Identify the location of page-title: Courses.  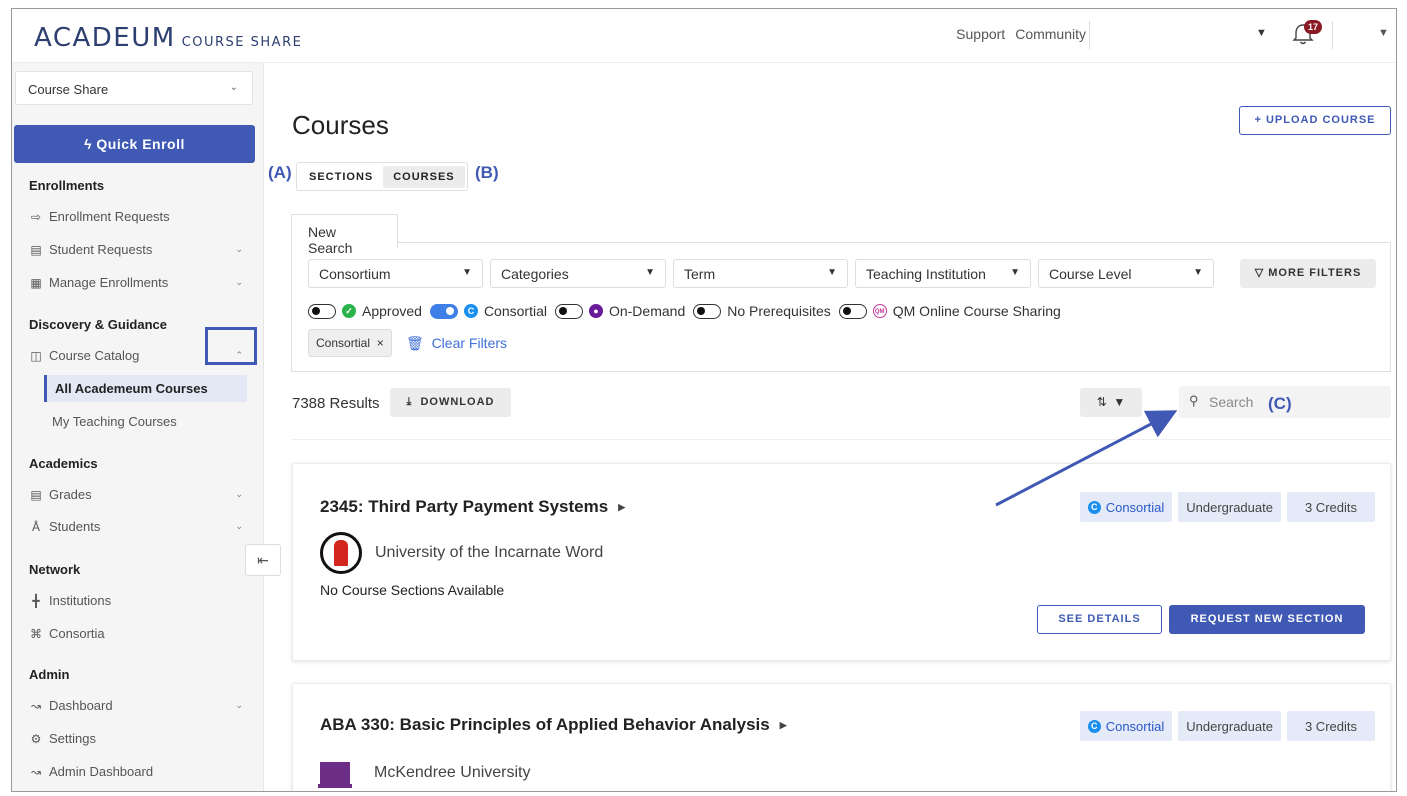
(340, 125).